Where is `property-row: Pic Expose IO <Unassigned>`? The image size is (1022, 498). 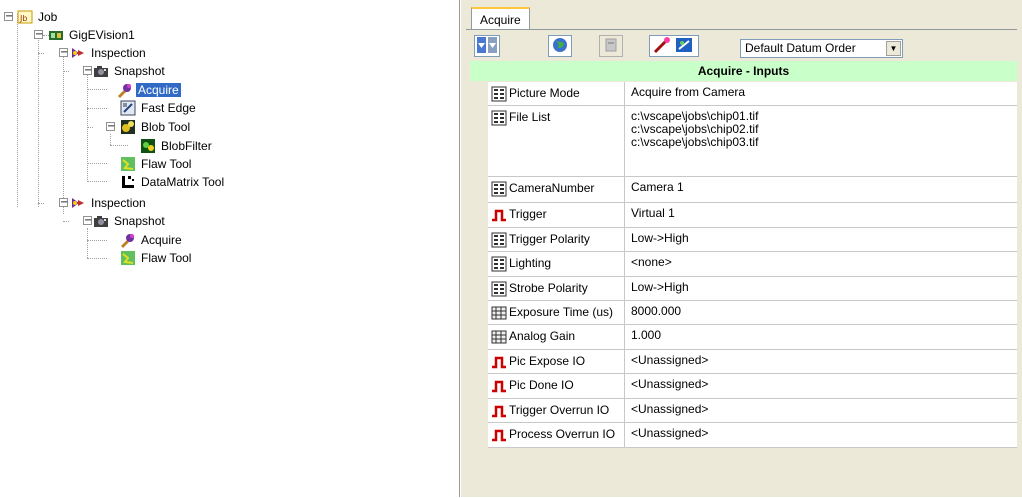
property-row: Pic Expose IO <Unassigned> is located at coordinates (752, 362).